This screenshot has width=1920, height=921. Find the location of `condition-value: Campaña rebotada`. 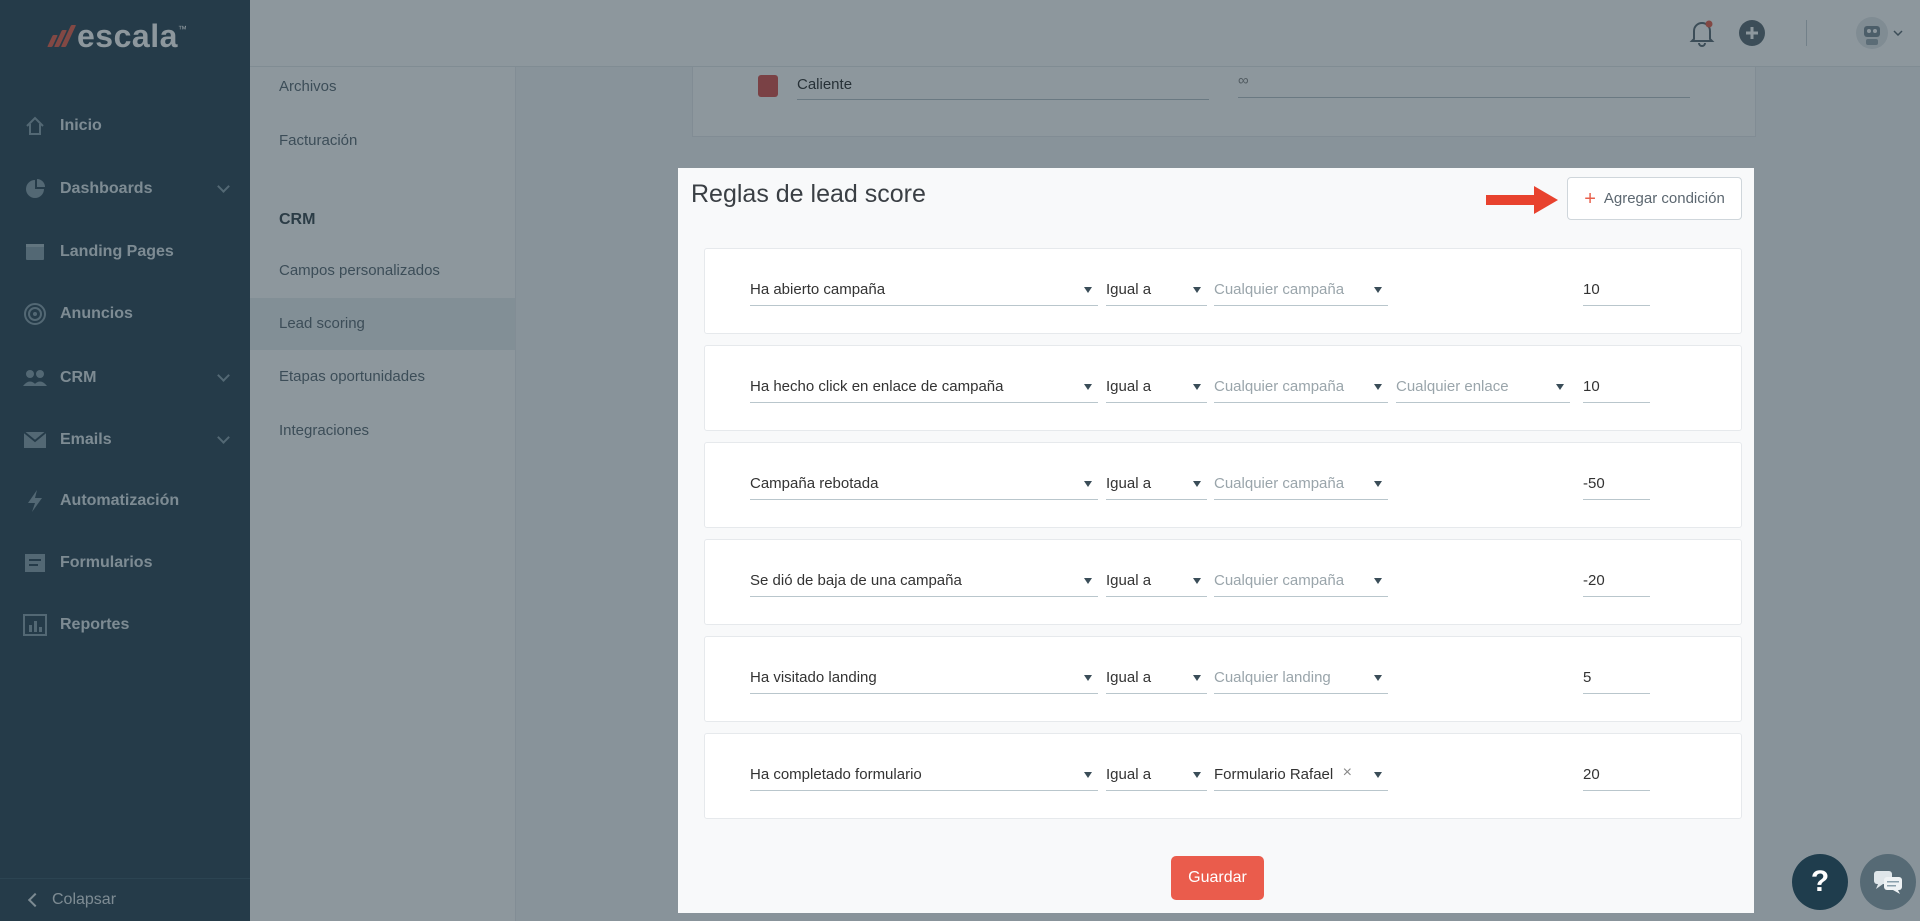

condition-value: Campaña rebotada is located at coordinates (814, 483).